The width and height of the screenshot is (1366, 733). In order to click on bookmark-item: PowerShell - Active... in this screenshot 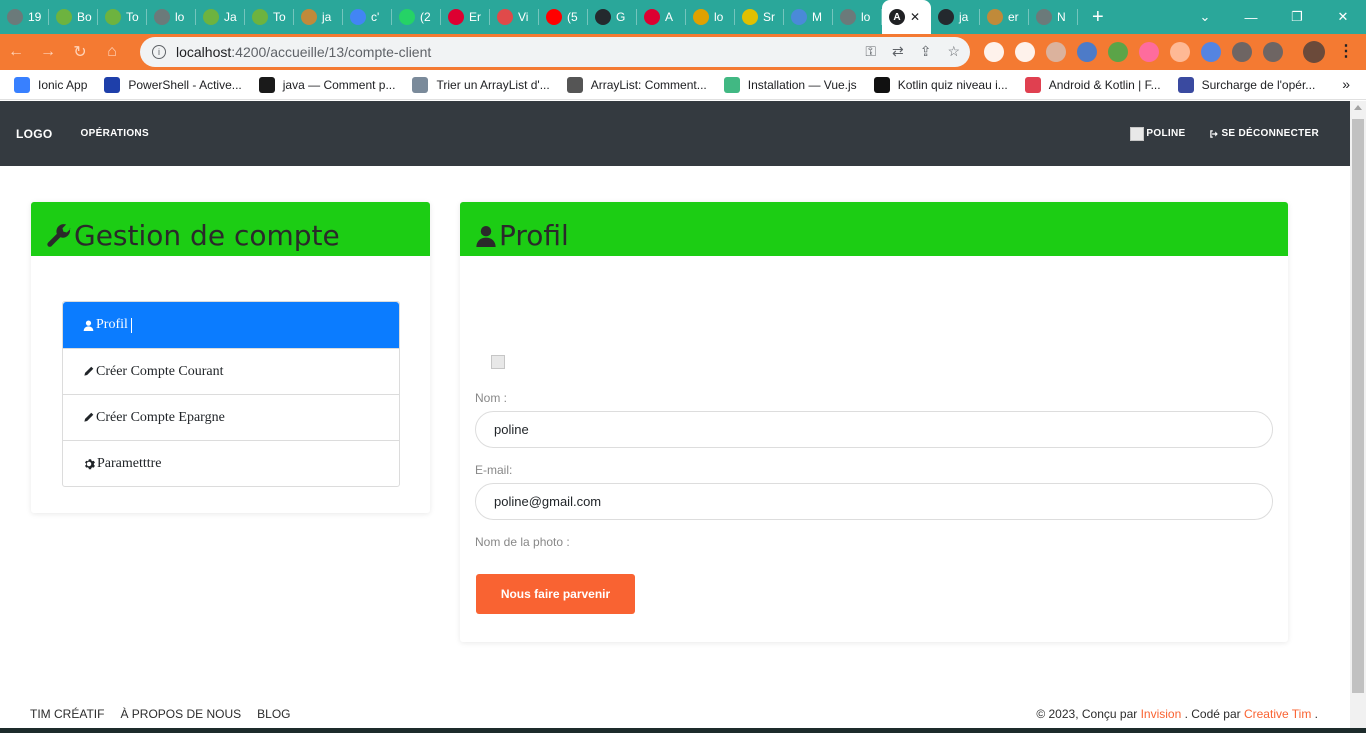, I will do `click(173, 84)`.